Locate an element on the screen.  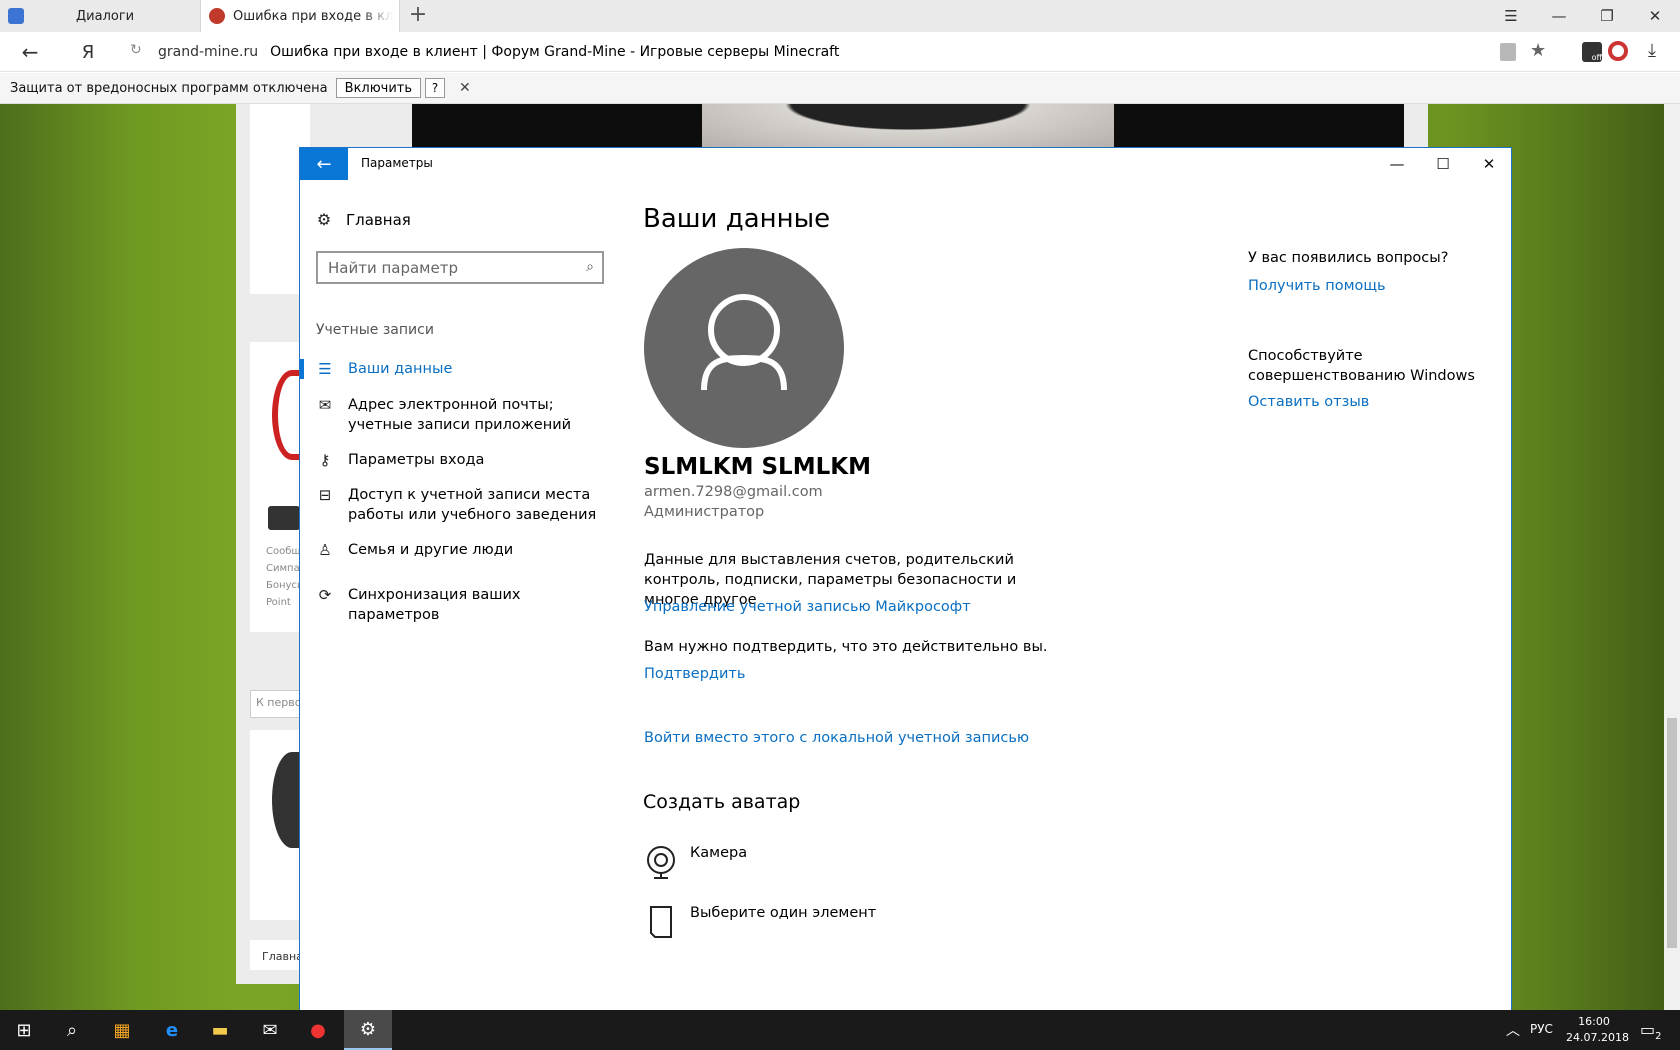
settings-search-box: ⌕ is located at coordinates (460, 267).